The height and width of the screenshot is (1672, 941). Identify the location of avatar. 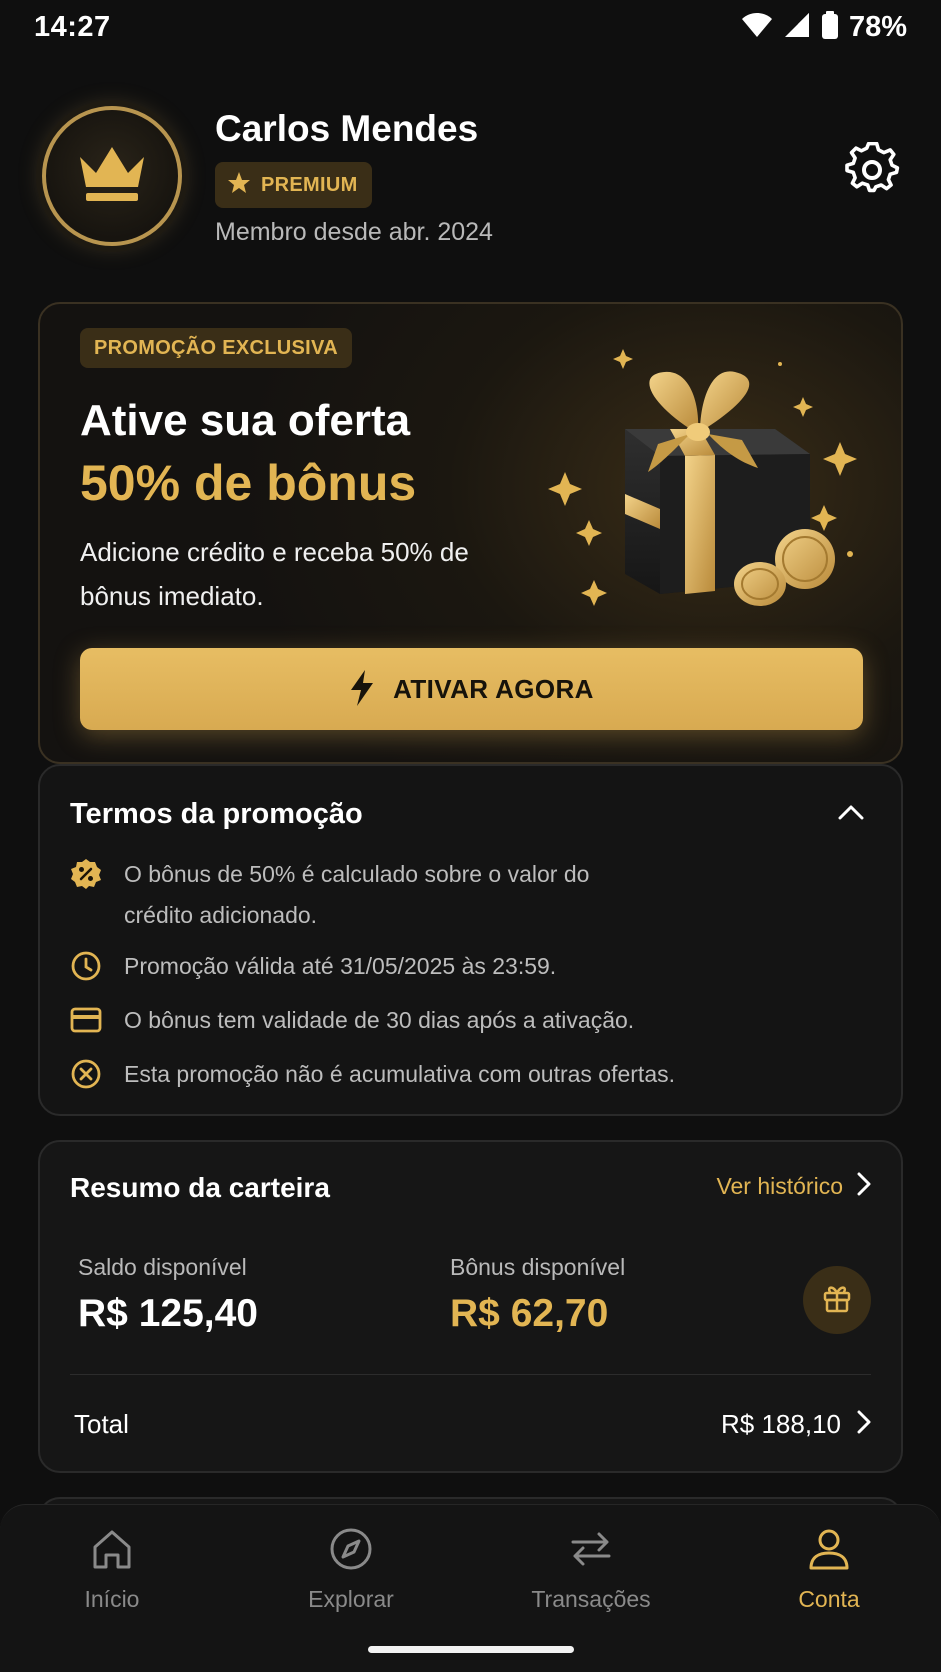
(112, 176).